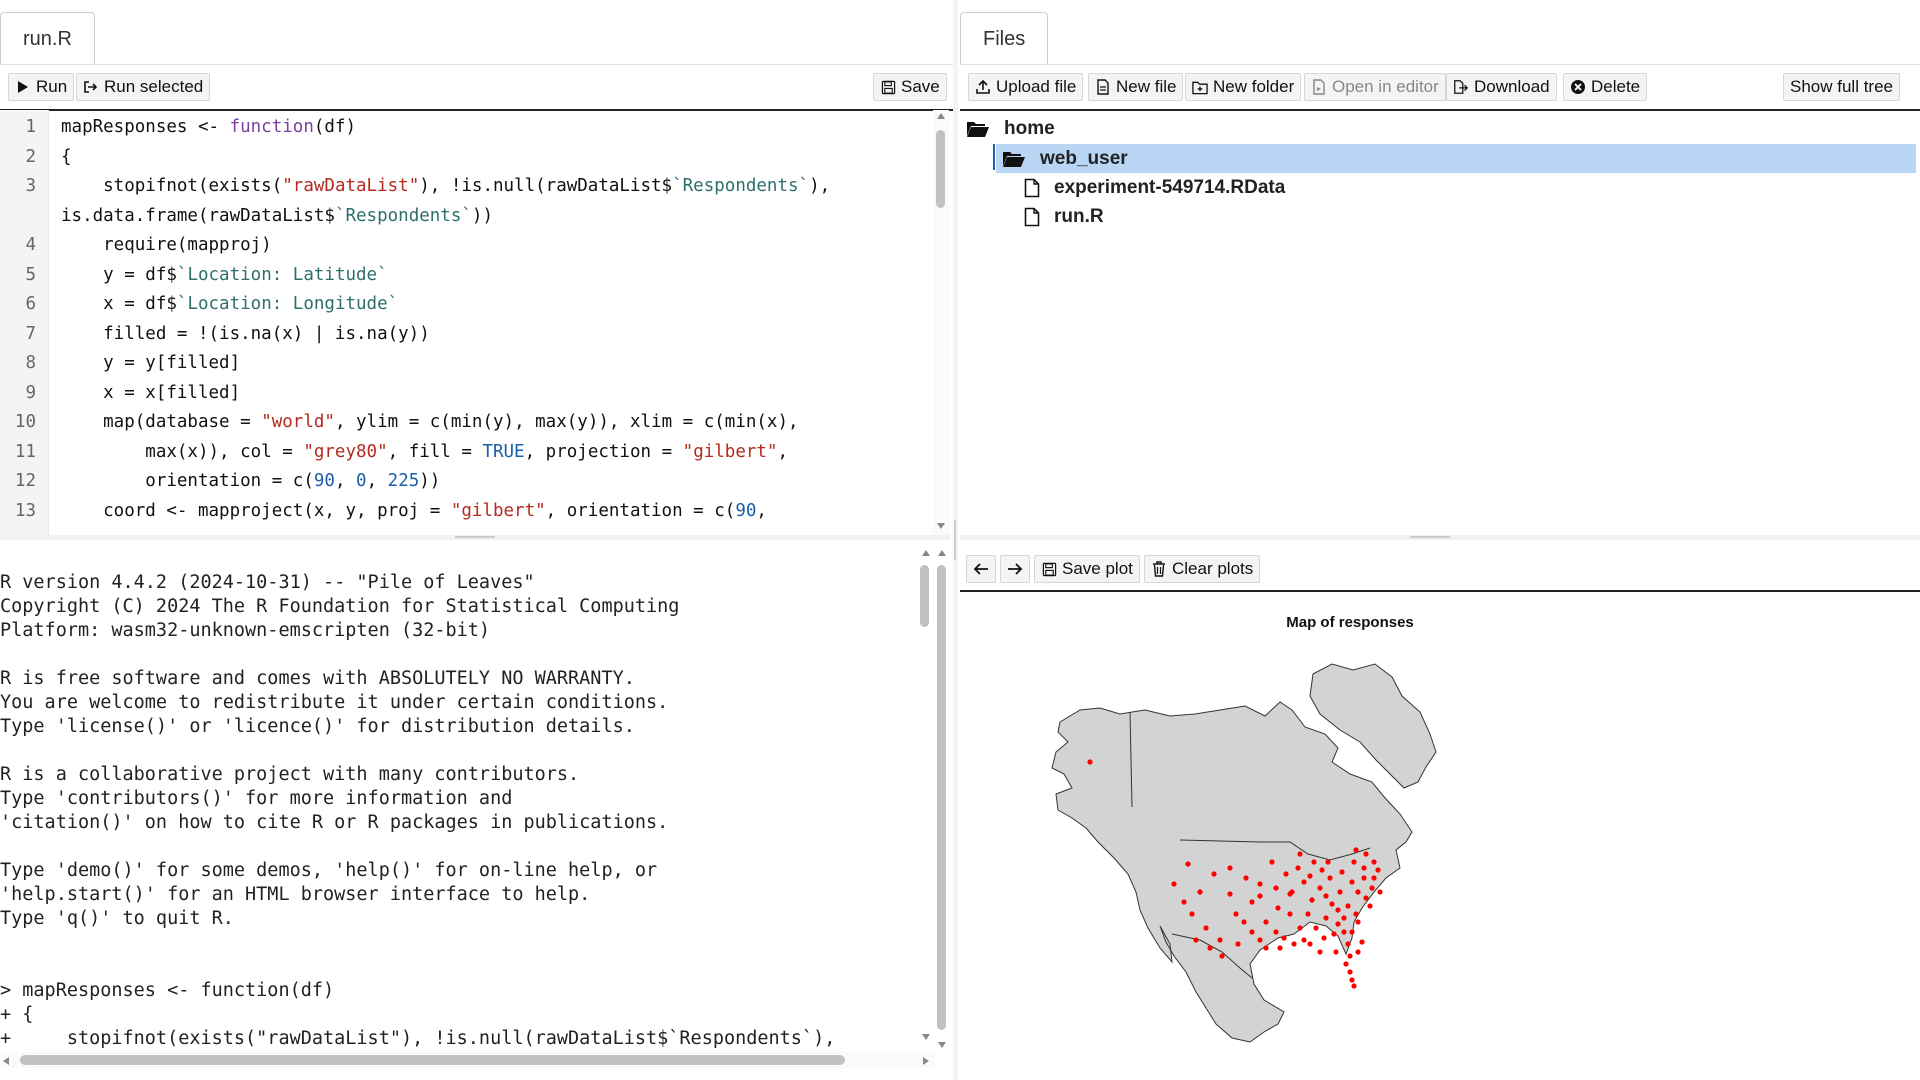 The height and width of the screenshot is (1080, 1920). What do you see at coordinates (117, 918) in the screenshot?
I see `console-line: Type 'q()' to quit R.` at bounding box center [117, 918].